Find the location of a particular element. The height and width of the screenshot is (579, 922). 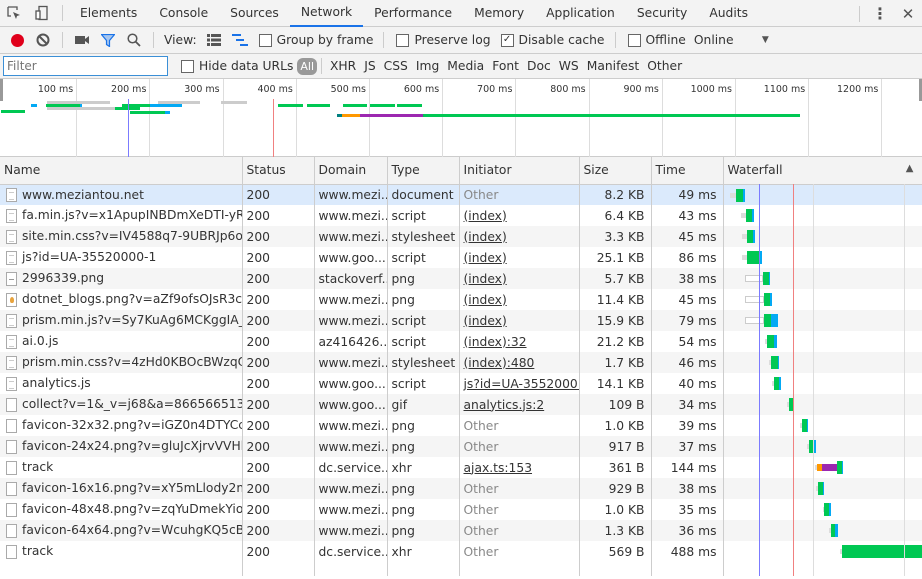

filter-type-js: JS is located at coordinates (369, 66).